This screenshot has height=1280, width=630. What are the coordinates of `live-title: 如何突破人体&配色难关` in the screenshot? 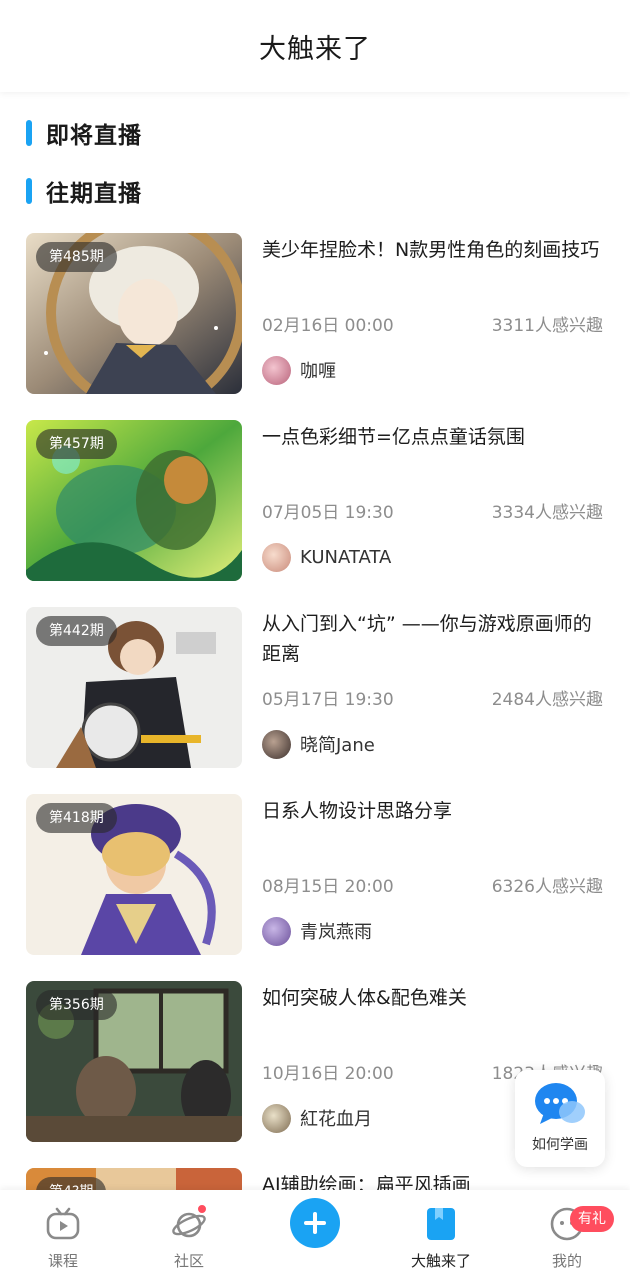 It's located at (436, 998).